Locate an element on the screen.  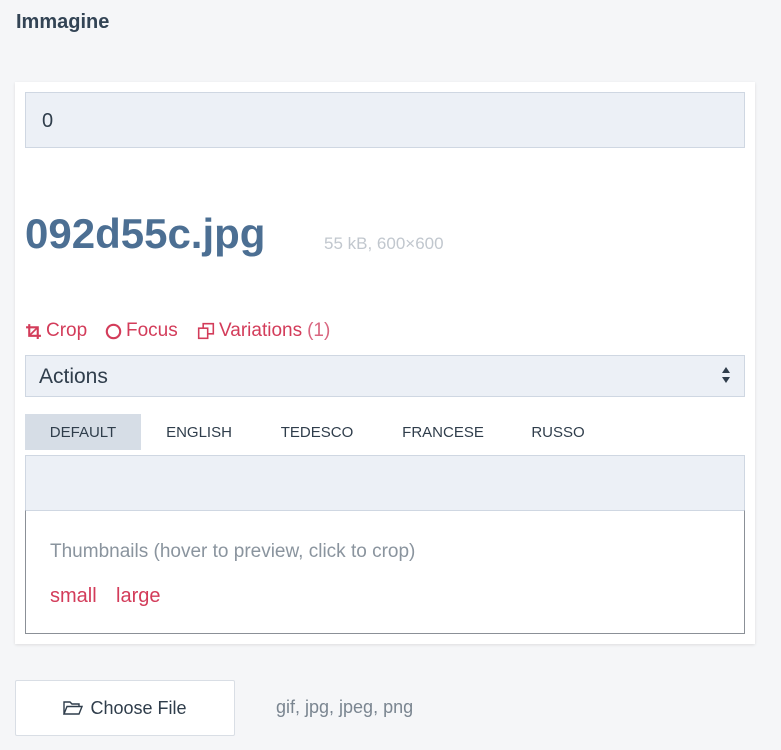
variations-button: Variations (1) is located at coordinates (263, 331).